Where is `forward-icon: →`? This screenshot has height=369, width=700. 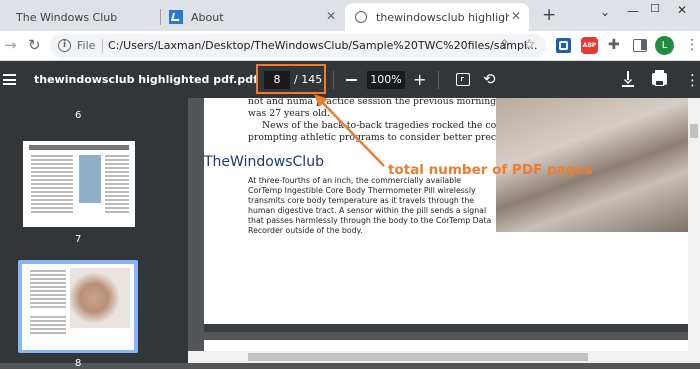
forward-icon: → is located at coordinates (10, 45).